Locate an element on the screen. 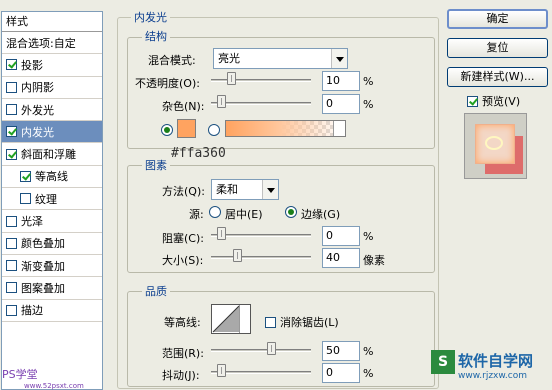 This screenshot has height=390, width=552. anti-alias-checkbox: 消除锯齿(L) is located at coordinates (302, 322).